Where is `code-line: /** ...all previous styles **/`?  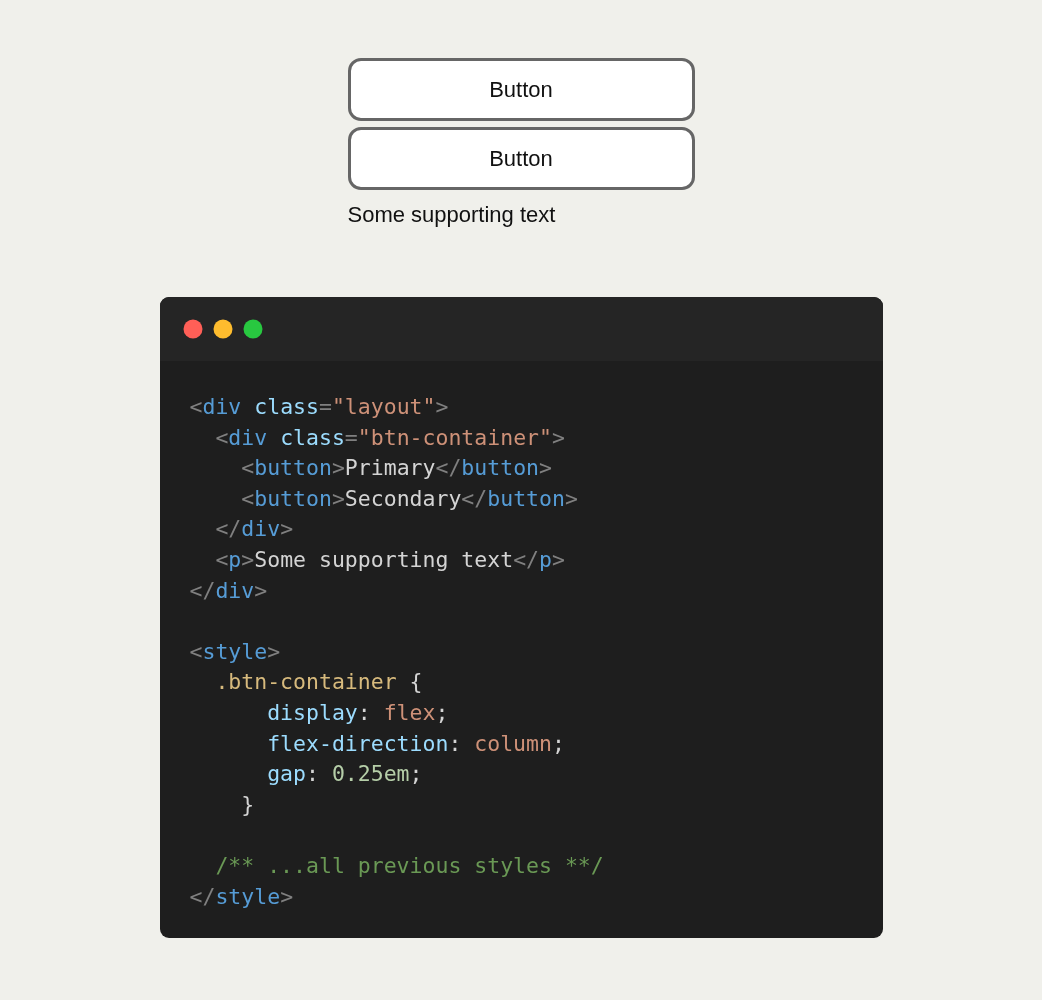 code-line: /** ...all previous styles **/ is located at coordinates (409, 865).